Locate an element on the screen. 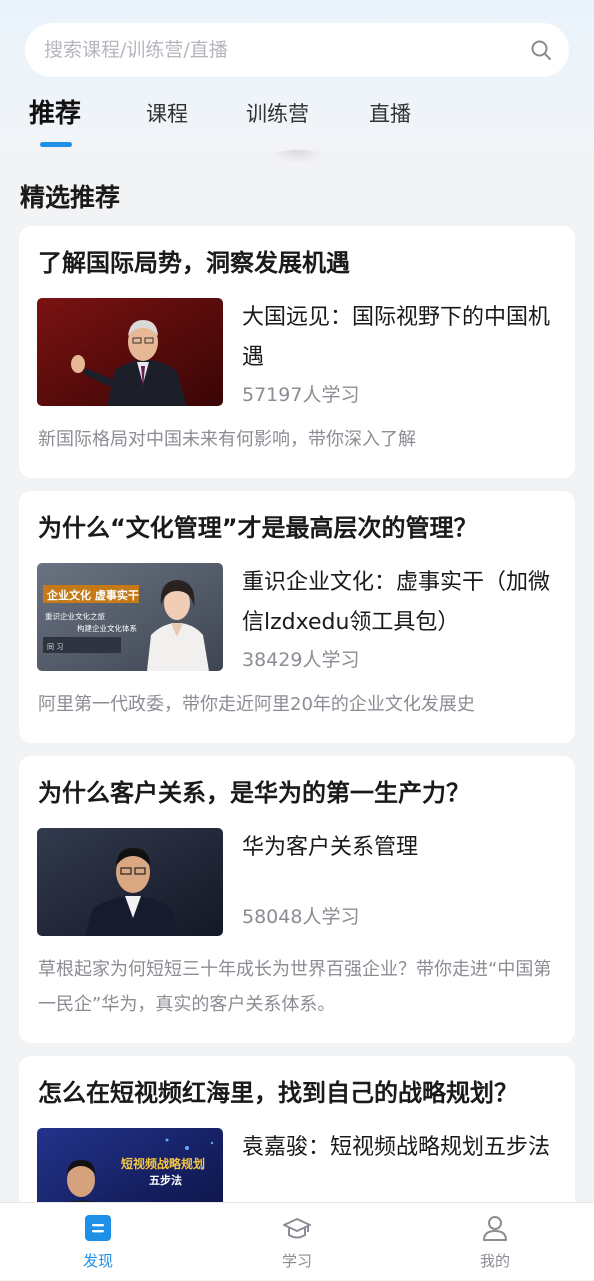  card-title: 为什么“文化管理”才是最高层次的管理？ is located at coordinates (258, 528).